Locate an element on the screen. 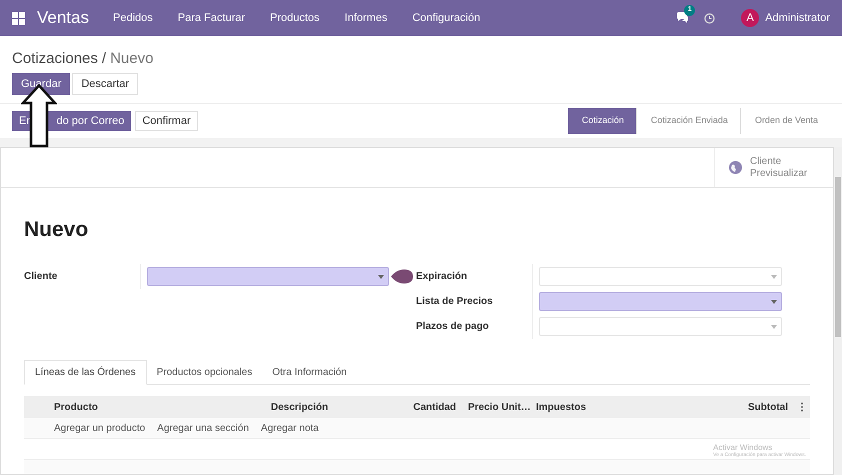  clock-icon is located at coordinates (710, 18).